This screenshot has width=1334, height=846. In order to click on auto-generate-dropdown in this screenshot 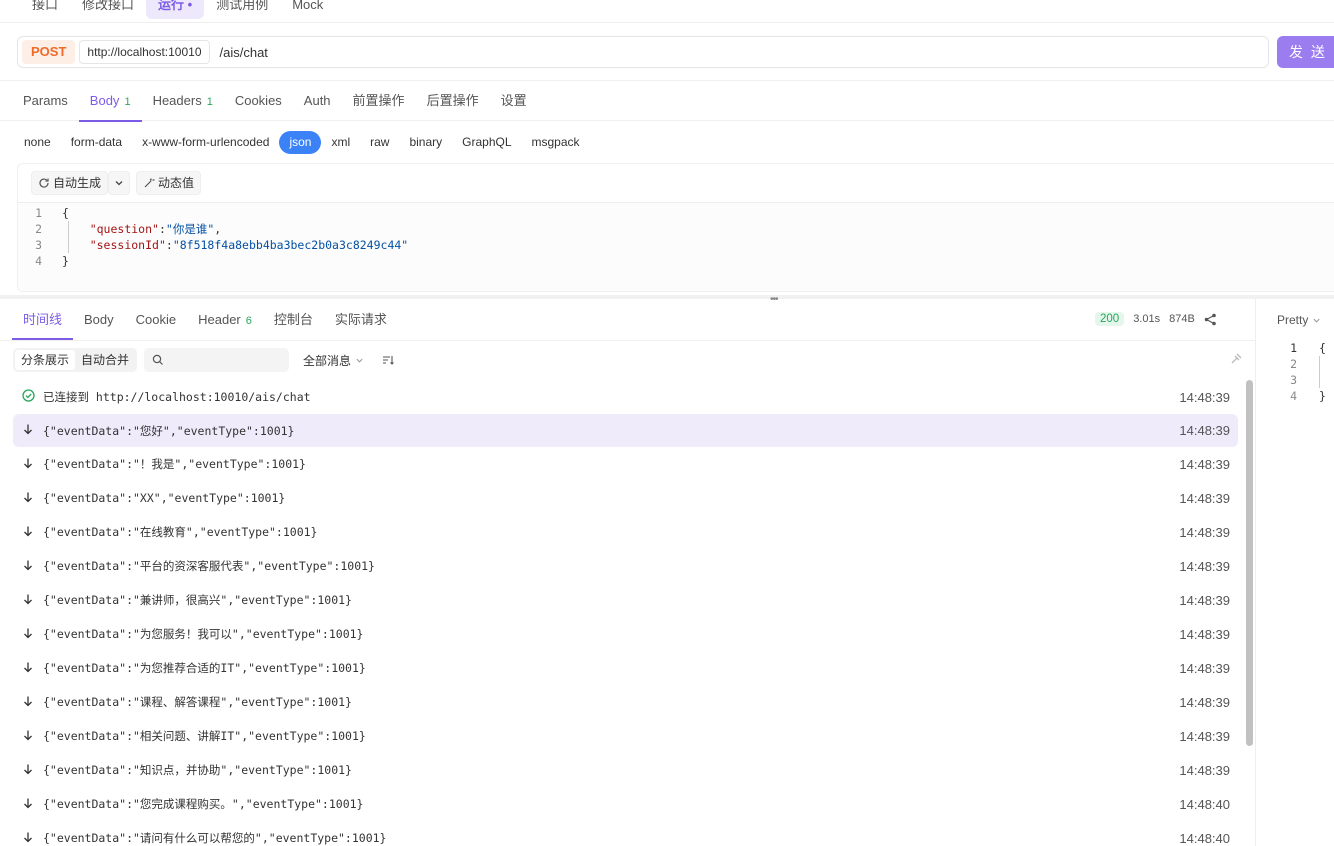, I will do `click(119, 183)`.